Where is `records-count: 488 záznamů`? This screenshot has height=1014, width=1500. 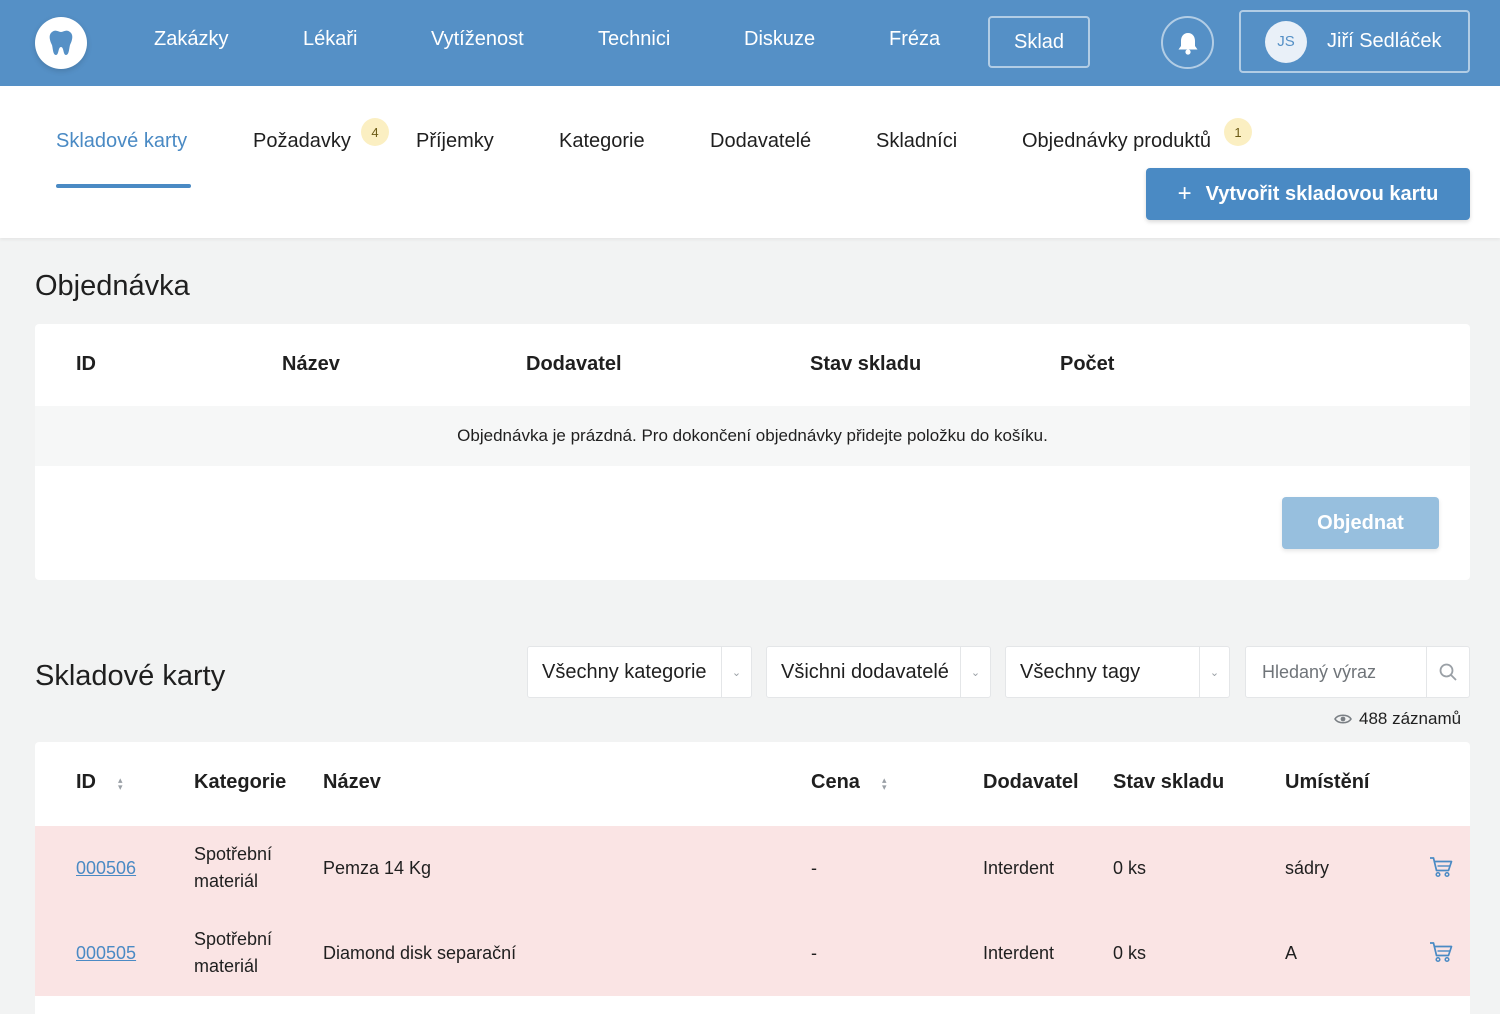
records-count: 488 záznamů is located at coordinates (1397, 719).